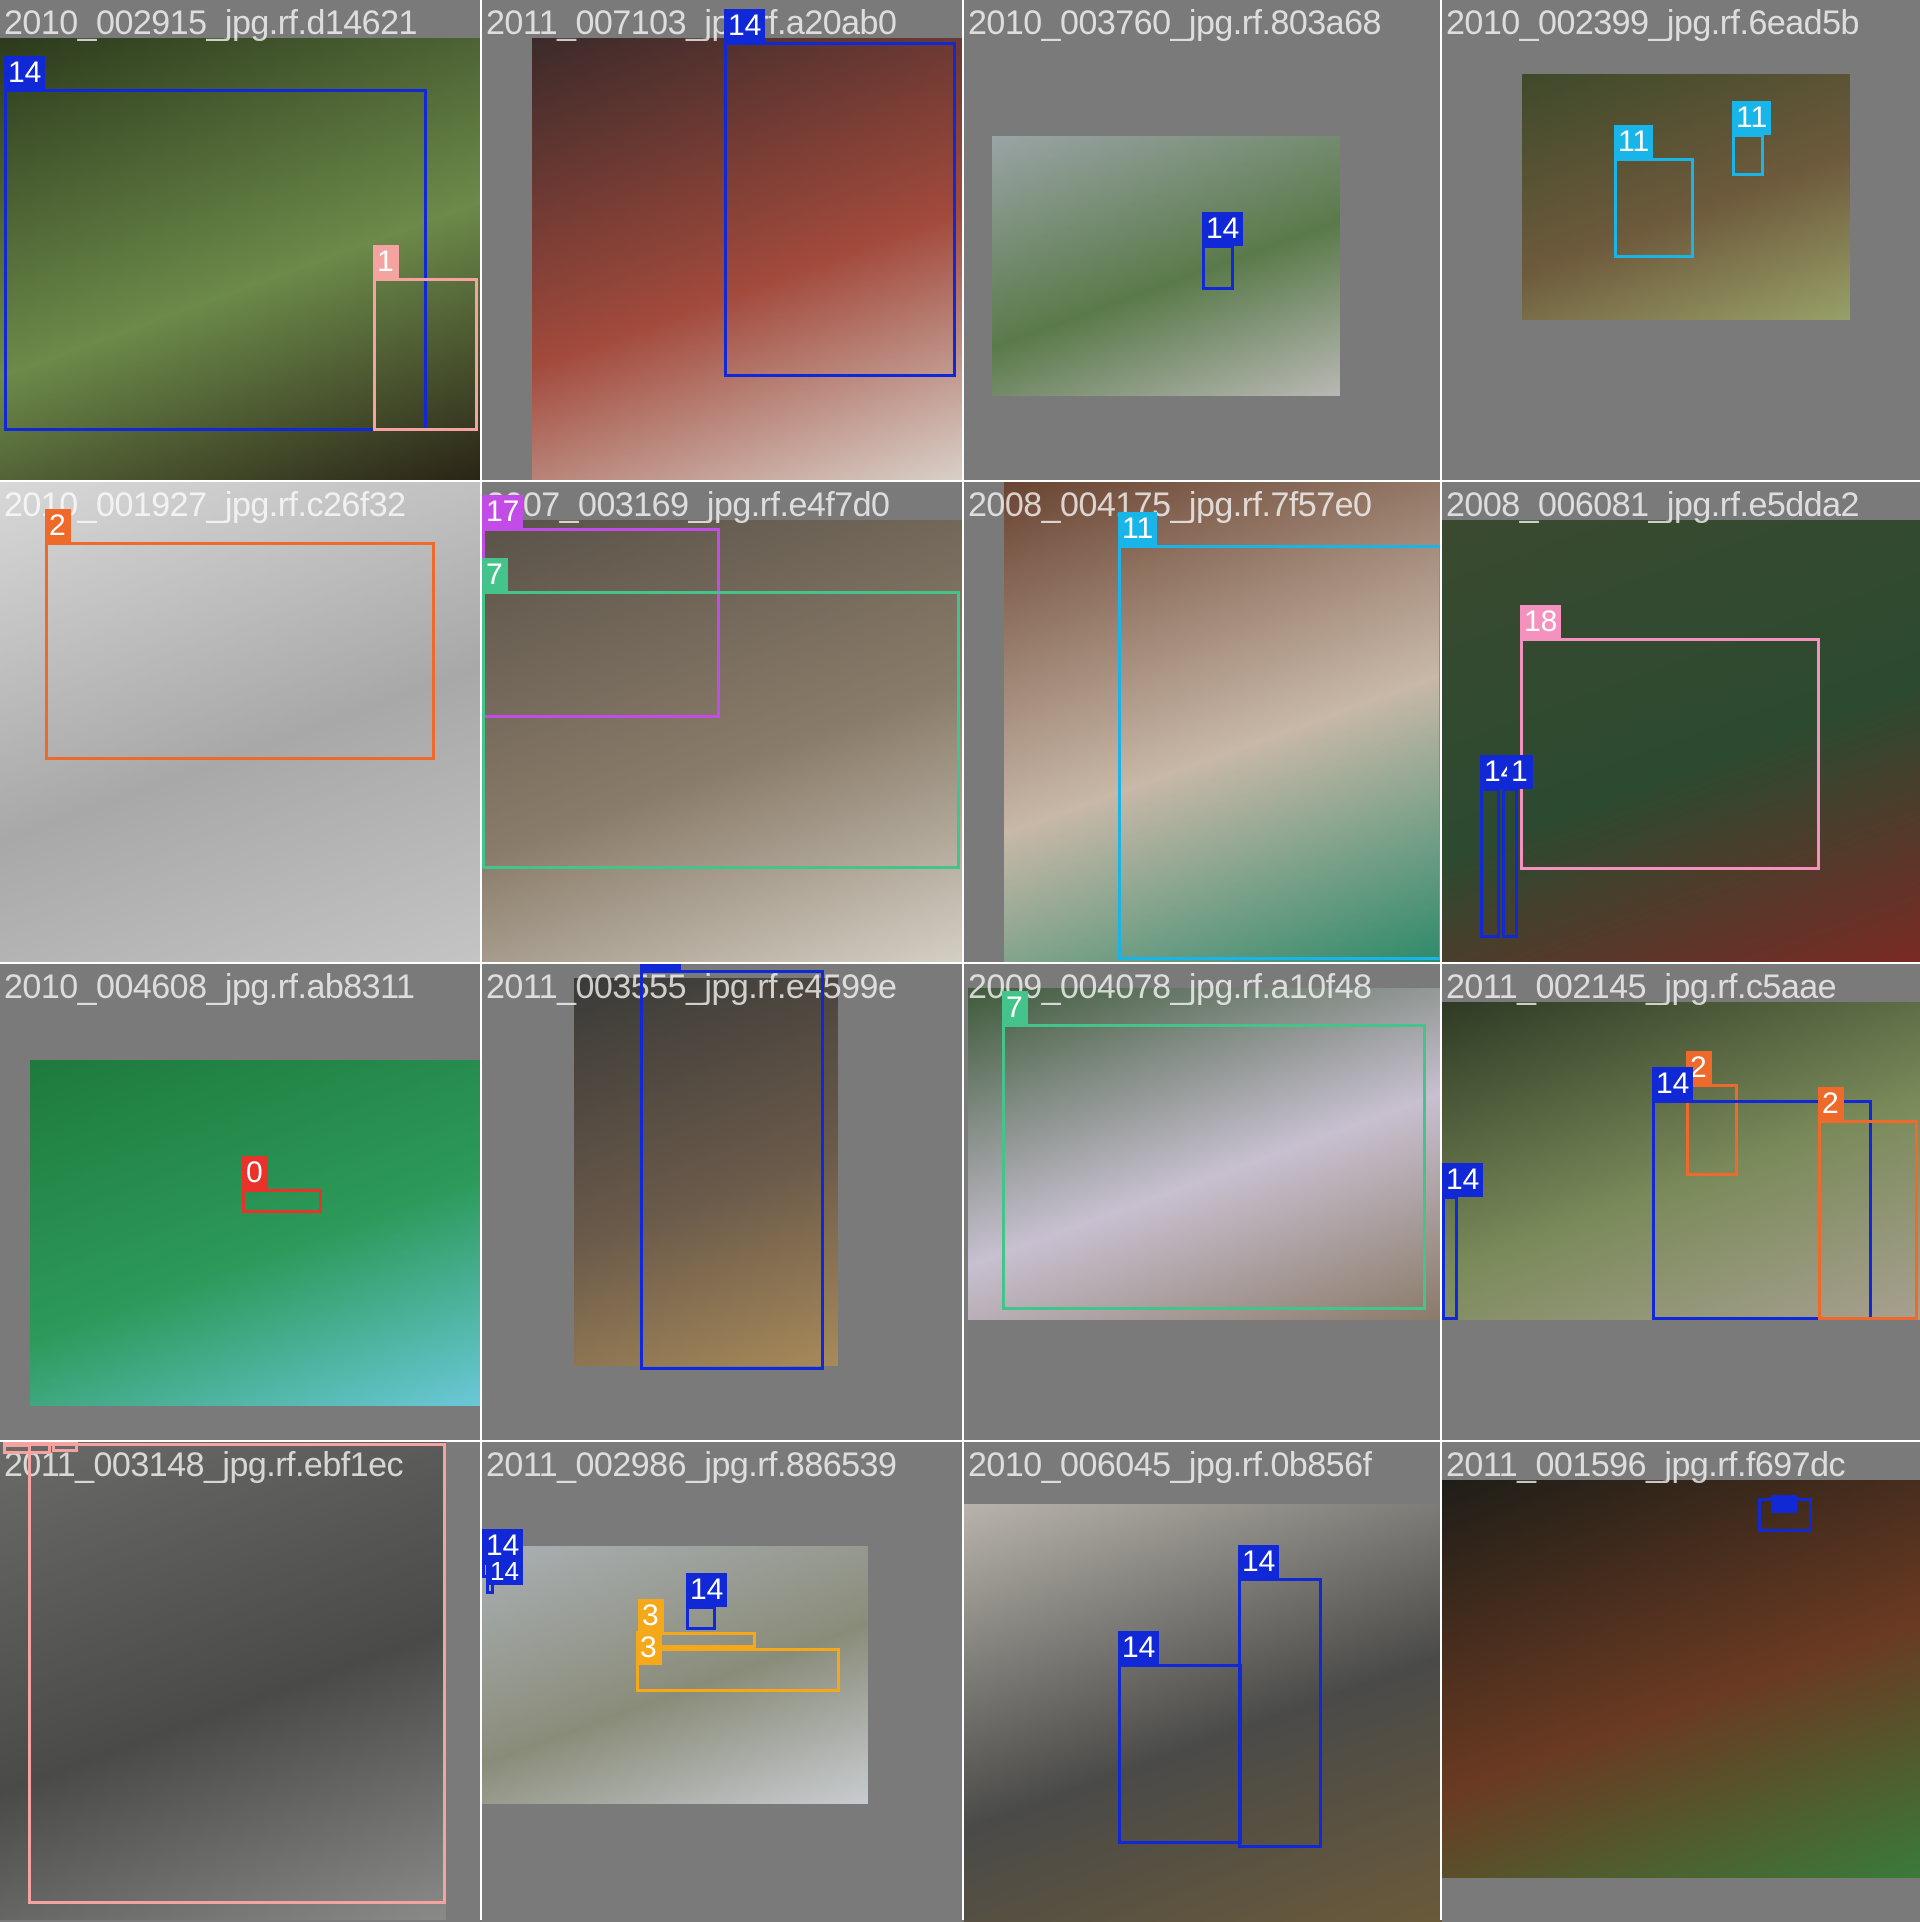 This screenshot has width=1920, height=1922. What do you see at coordinates (1652, 505) in the screenshot?
I see `tile-filename: 2008_006081_jpg.rf.e5dda2` at bounding box center [1652, 505].